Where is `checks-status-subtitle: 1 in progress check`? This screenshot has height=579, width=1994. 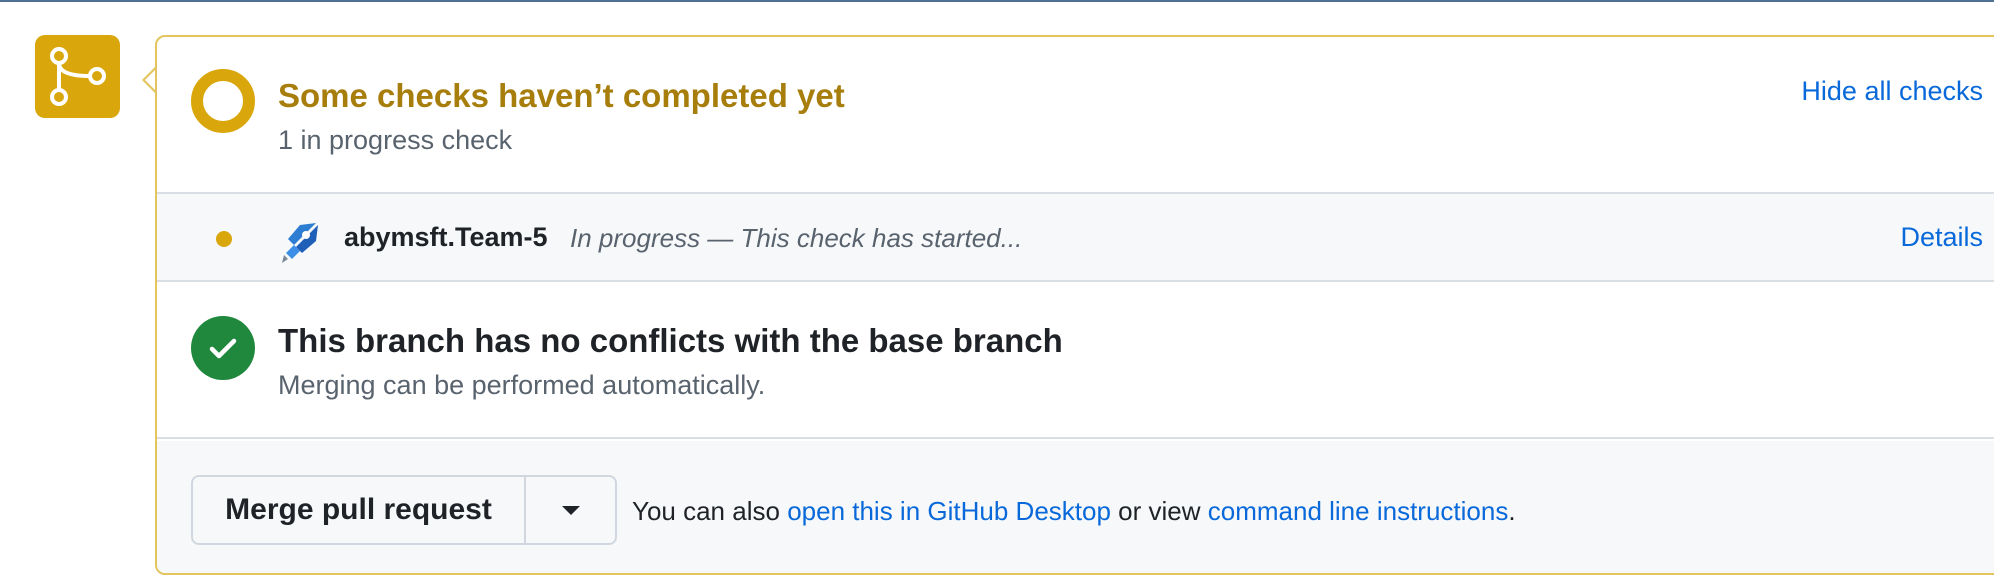
checks-status-subtitle: 1 in progress check is located at coordinates (395, 140).